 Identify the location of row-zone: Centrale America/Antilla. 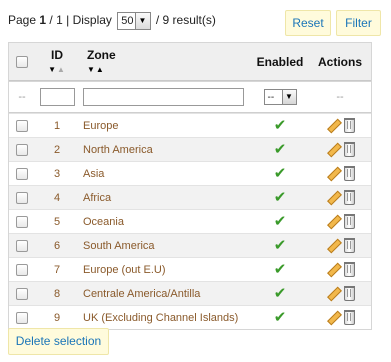
(141, 294).